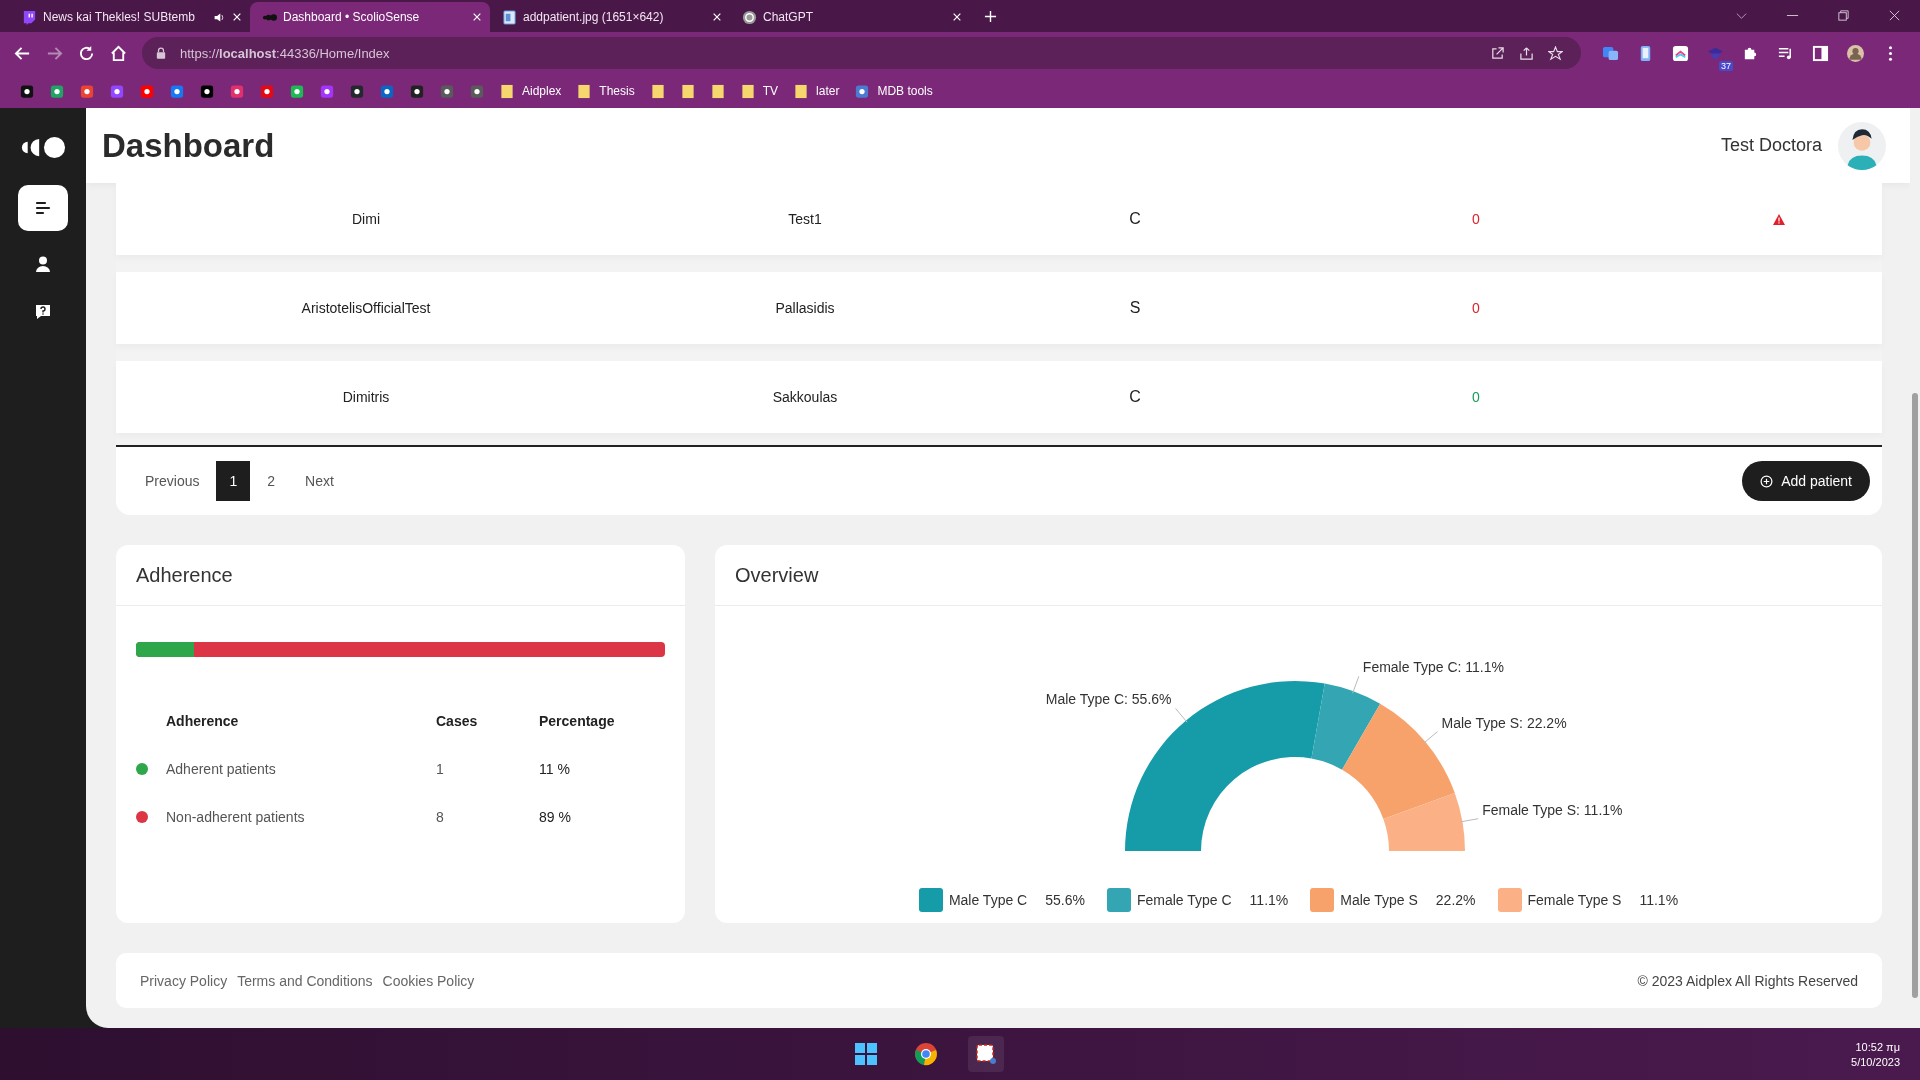 The image size is (1920, 1080). What do you see at coordinates (29, 17) in the screenshot?
I see `chat-bubble-icon` at bounding box center [29, 17].